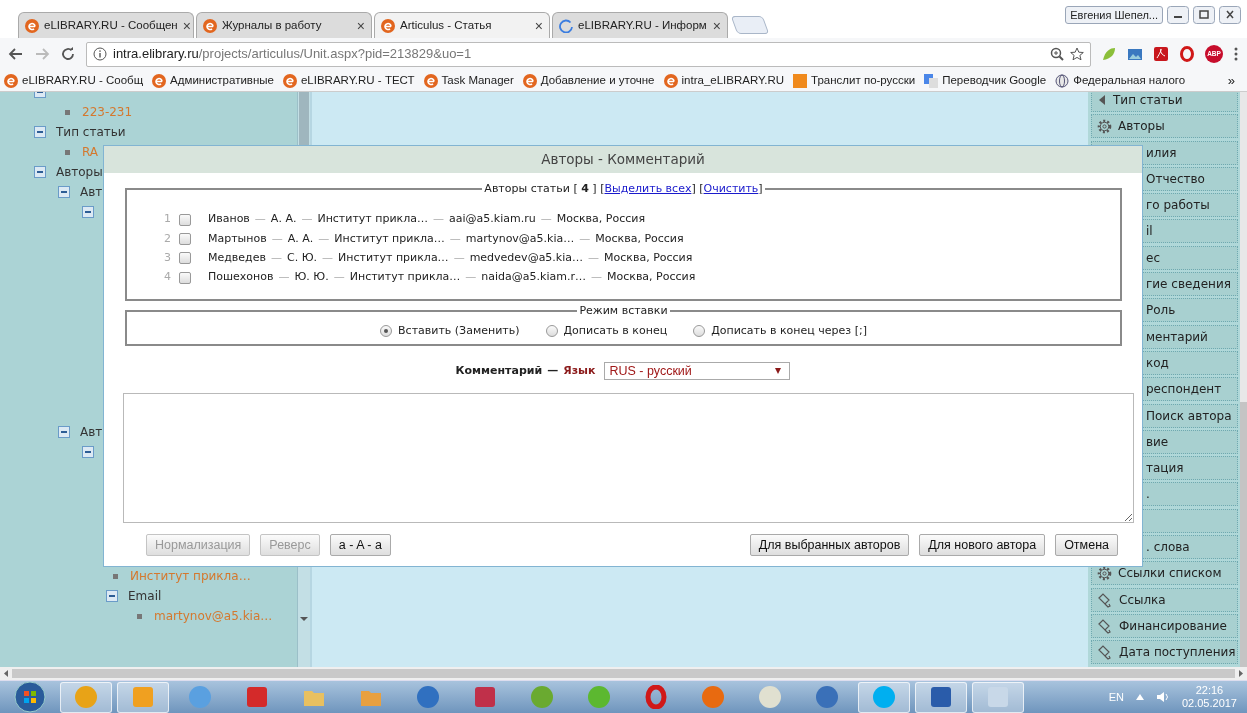 The image size is (1247, 713). Describe the element at coordinates (74, 80) in the screenshot. I see `bookmark-link: eLIBRARY.RU - Сообщ` at that location.